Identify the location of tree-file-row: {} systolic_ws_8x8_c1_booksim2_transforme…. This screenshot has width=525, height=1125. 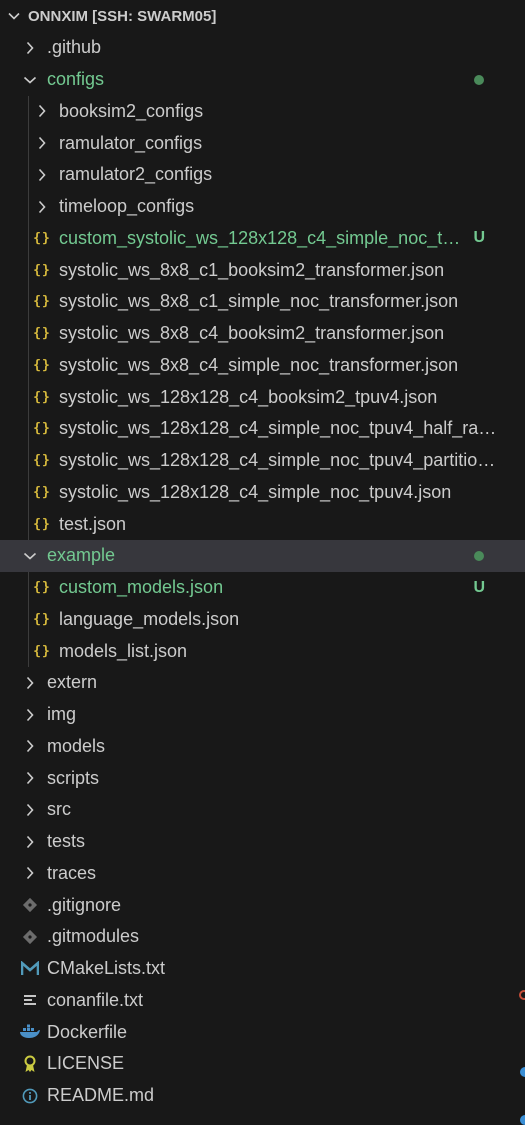
(262, 270).